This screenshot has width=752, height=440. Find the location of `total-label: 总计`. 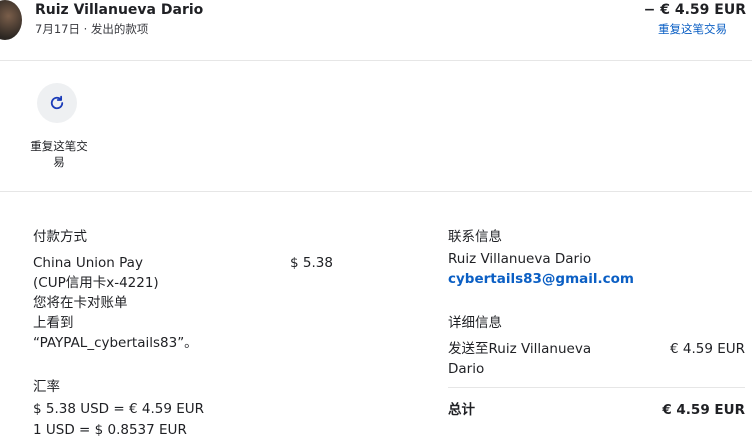

total-label: 总计 is located at coordinates (461, 410).